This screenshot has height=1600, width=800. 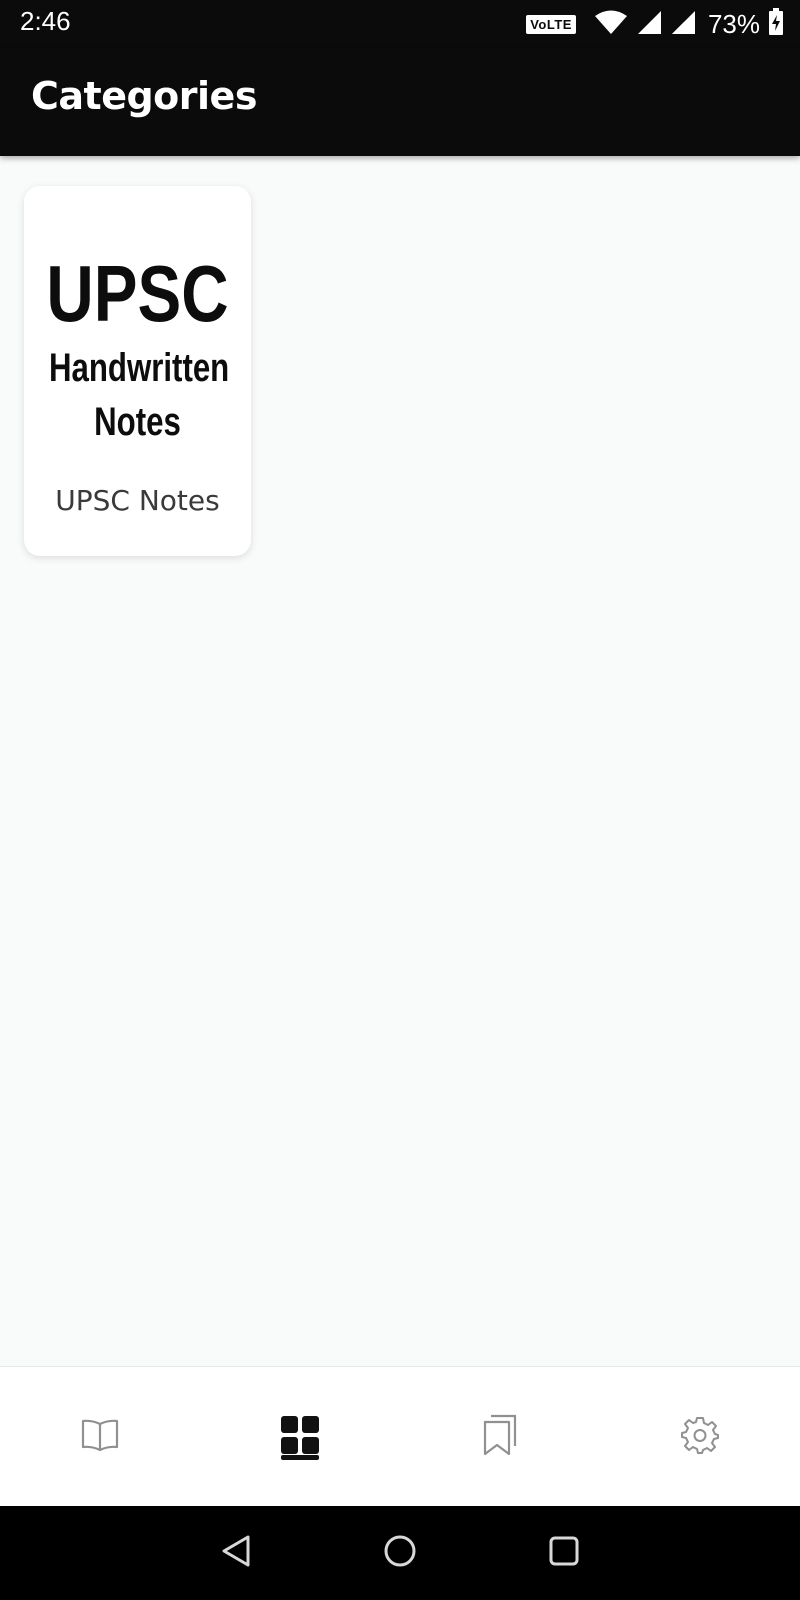 I want to click on status-icons: VoLTE 73%, so click(x=655, y=24).